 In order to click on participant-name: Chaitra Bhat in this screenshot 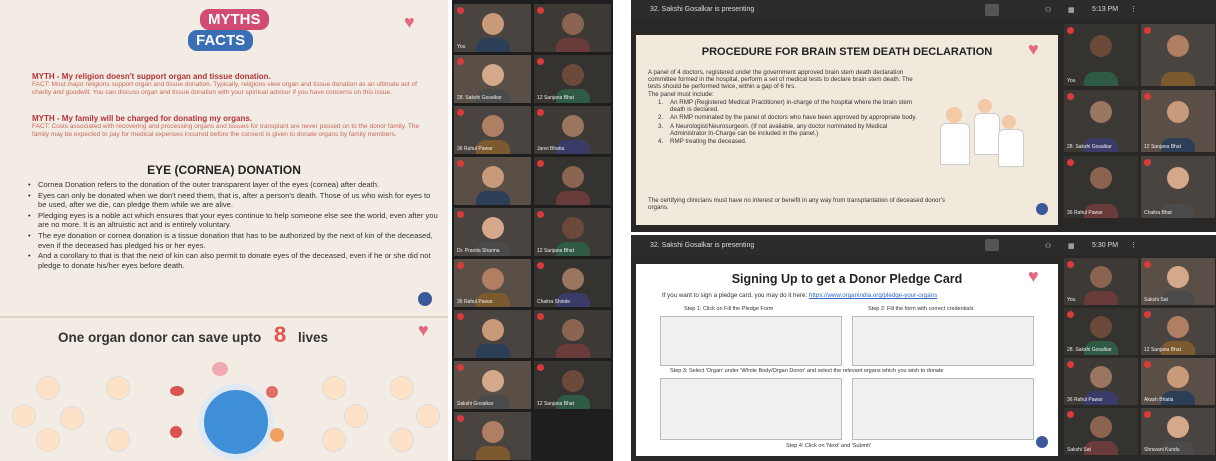, I will do `click(1158, 213)`.